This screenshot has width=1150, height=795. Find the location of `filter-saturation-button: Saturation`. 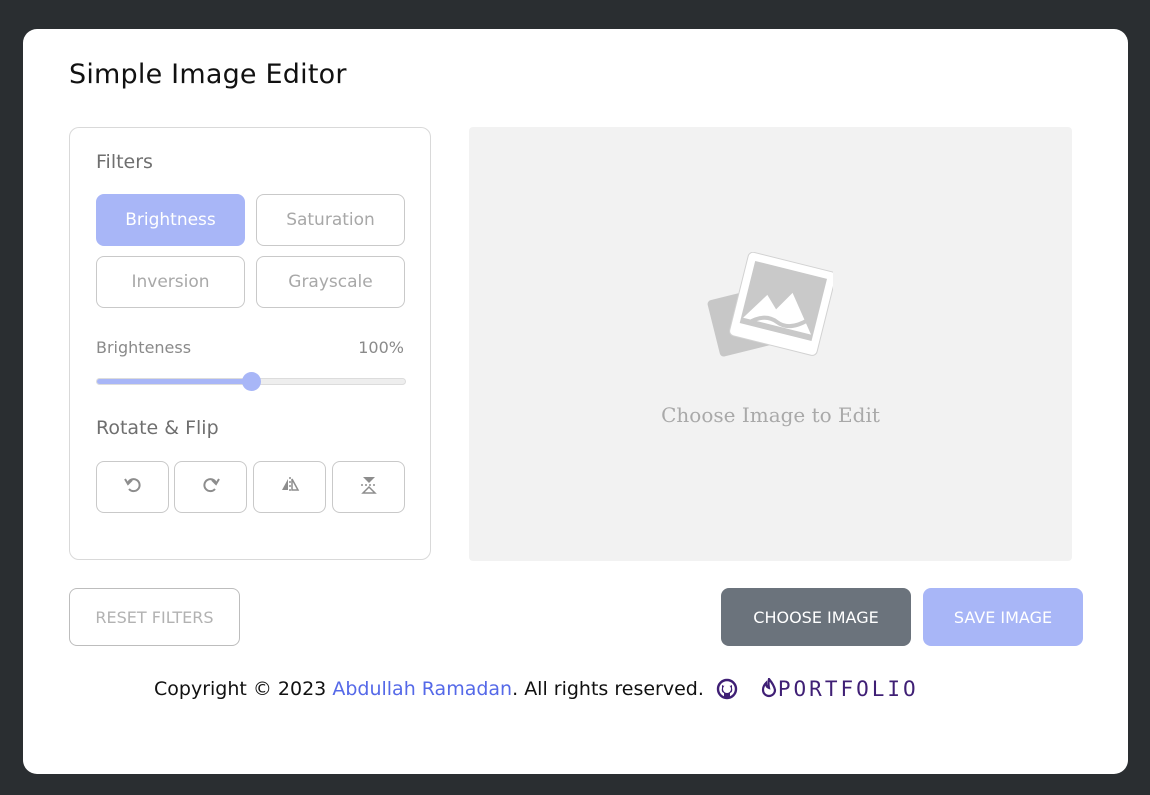

filter-saturation-button: Saturation is located at coordinates (330, 220).